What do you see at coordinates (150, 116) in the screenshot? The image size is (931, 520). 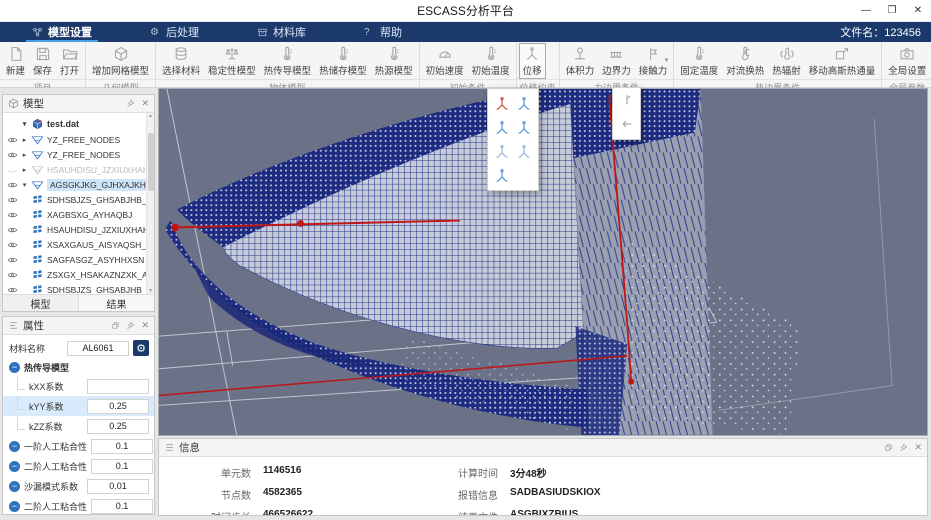 I see `scroll-up-icon: ▲` at bounding box center [150, 116].